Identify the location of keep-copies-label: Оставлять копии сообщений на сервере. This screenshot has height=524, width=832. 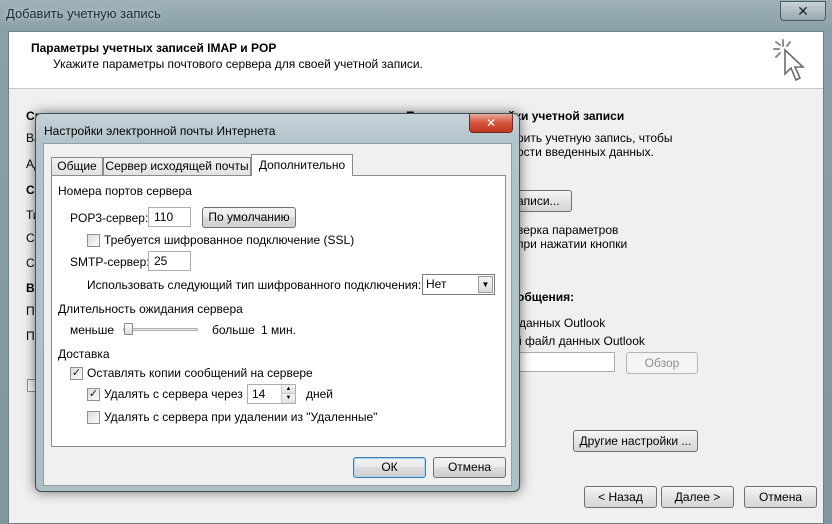
(200, 373).